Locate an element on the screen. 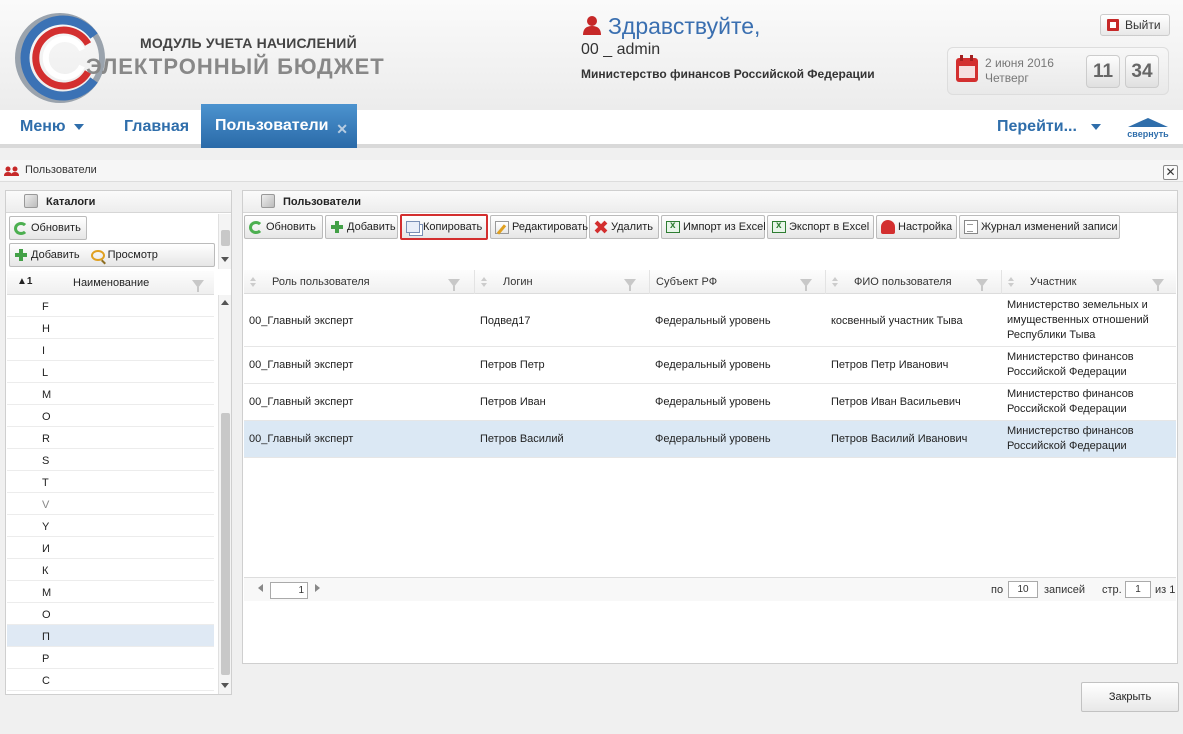 This screenshot has height=734, width=1183. catalog-refresh-button: Обновить is located at coordinates (48, 228).